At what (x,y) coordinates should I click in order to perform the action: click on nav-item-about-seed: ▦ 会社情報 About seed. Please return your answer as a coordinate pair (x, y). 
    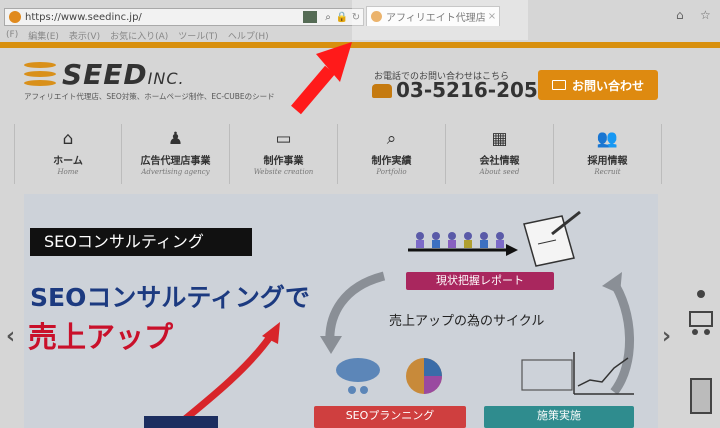
    Looking at the image, I should click on (500, 154).